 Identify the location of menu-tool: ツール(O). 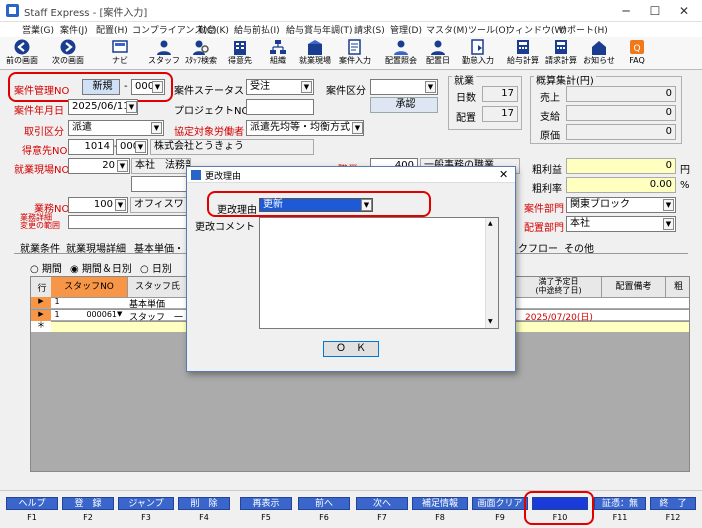
(488, 29).